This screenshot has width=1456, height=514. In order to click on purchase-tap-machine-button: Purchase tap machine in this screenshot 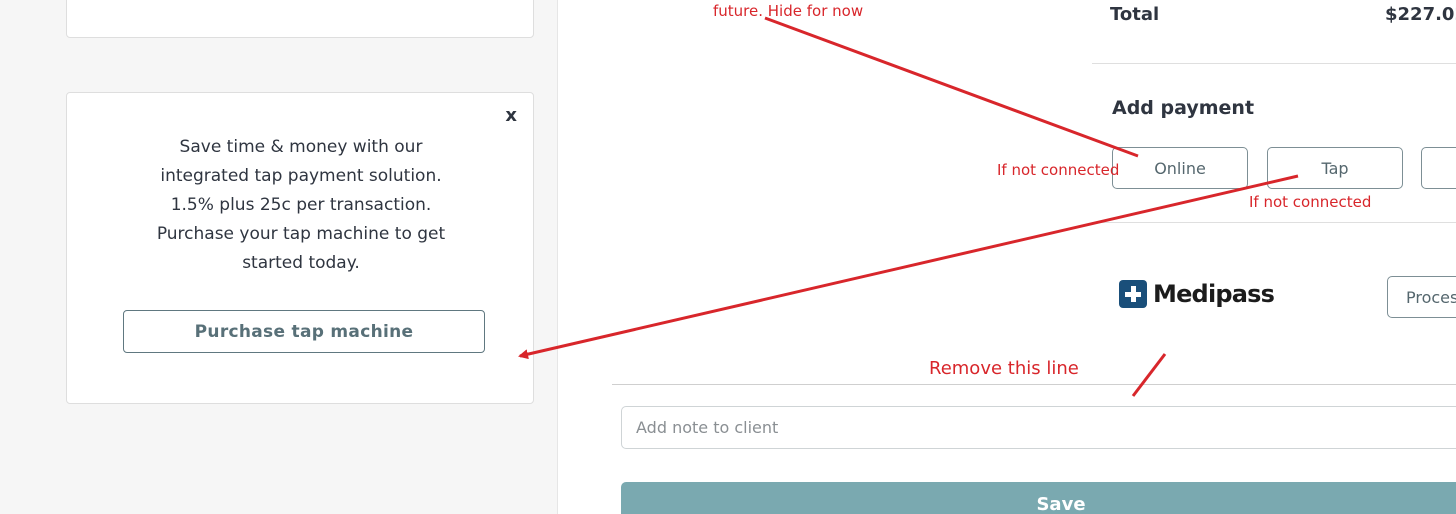, I will do `click(304, 331)`.